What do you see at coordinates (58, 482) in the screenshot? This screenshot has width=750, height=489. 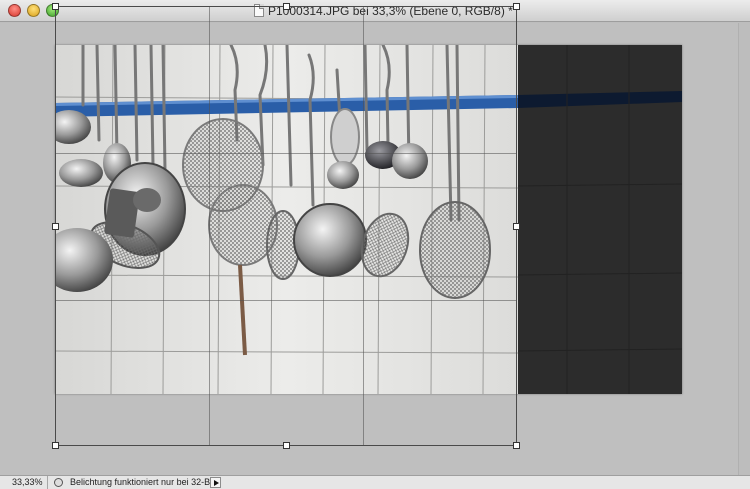 I see `clock-icon` at bounding box center [58, 482].